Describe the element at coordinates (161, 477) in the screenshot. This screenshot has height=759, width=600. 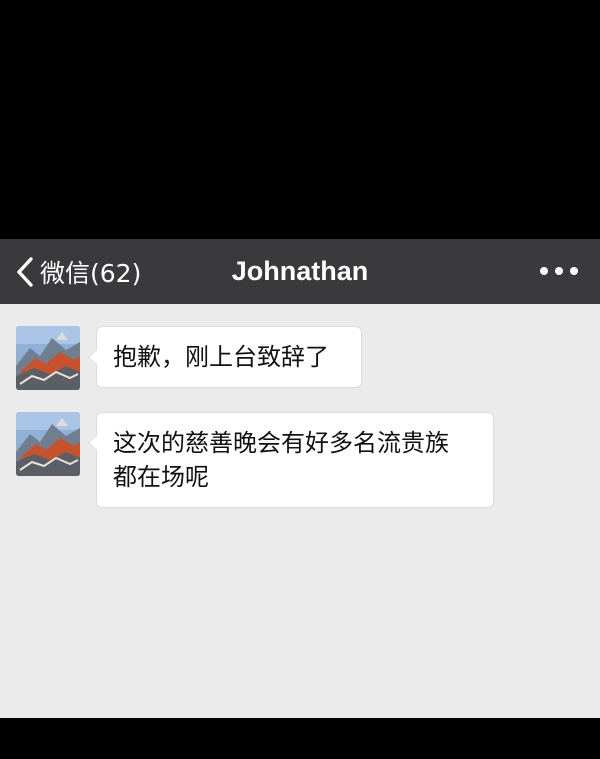
I see `message-text-line: 都在场呢` at that location.